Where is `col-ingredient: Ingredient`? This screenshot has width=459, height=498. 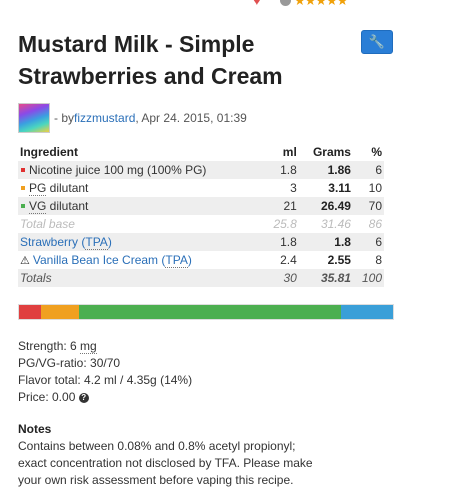
col-ingredient: Ingredient is located at coordinates (49, 152).